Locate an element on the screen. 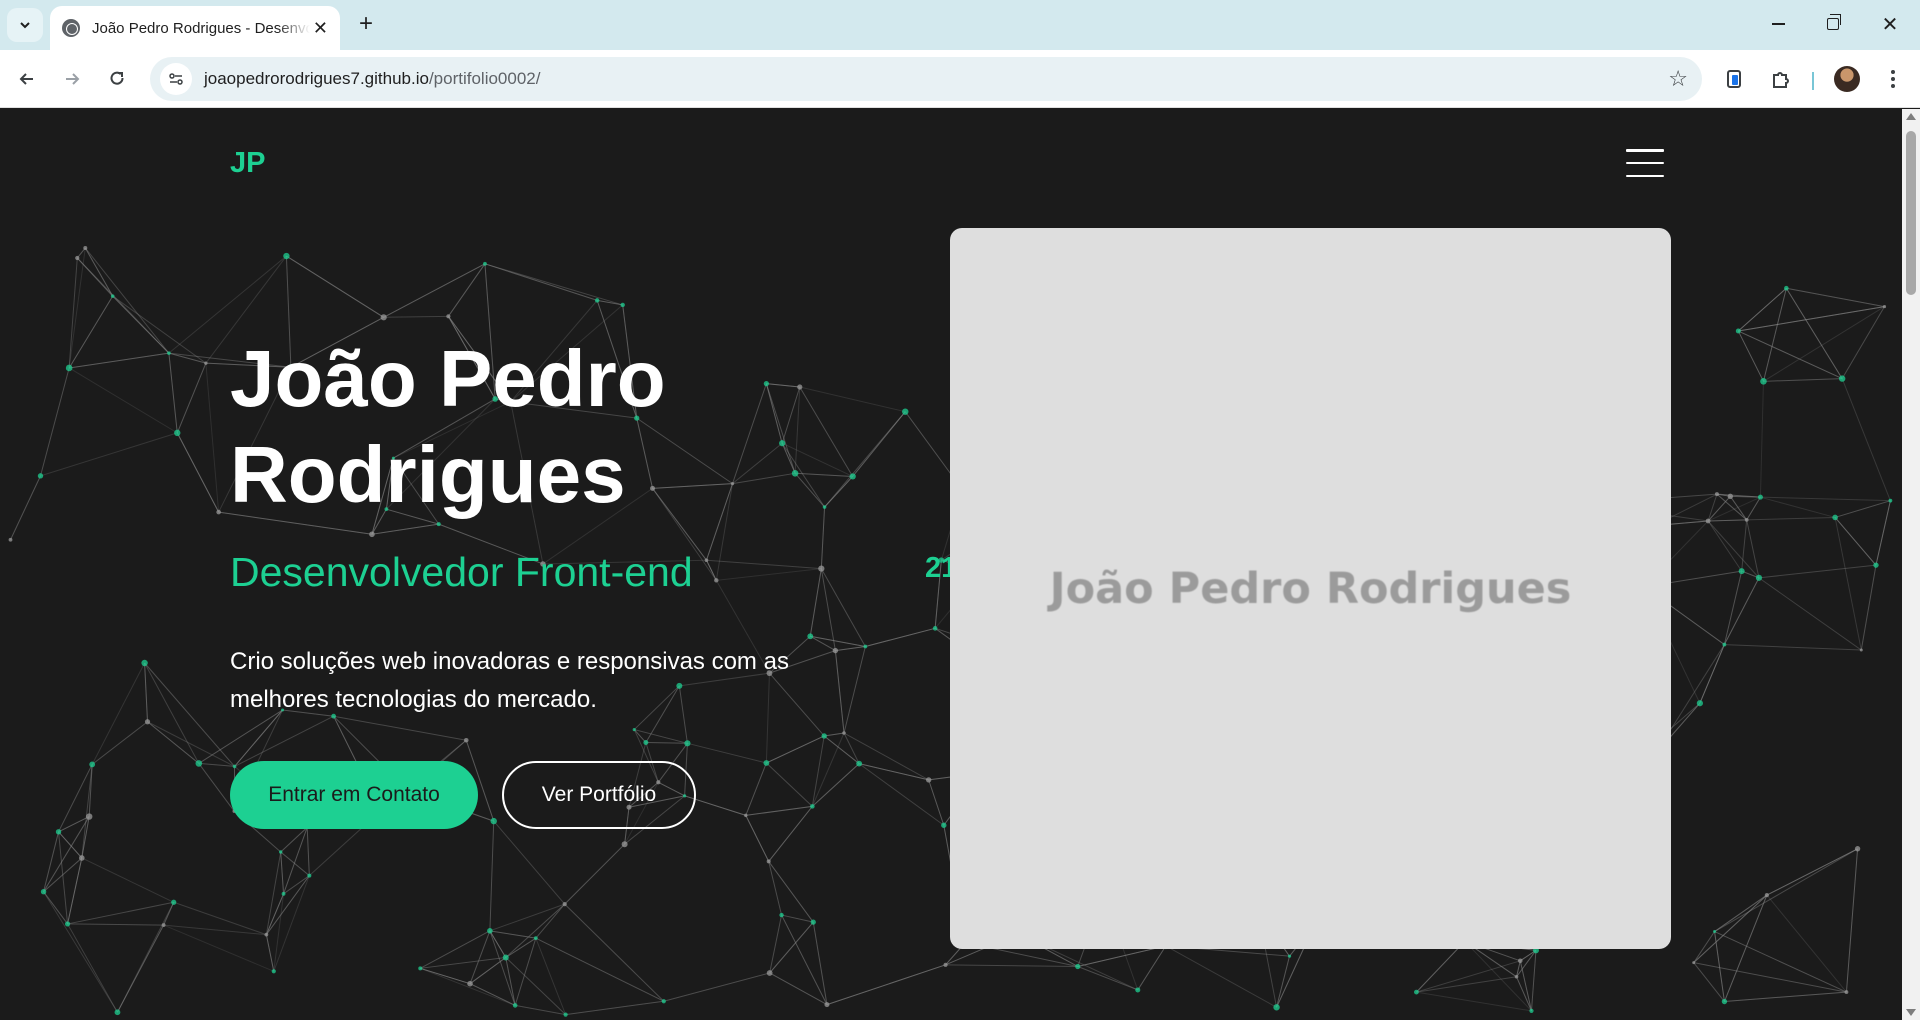 The height and width of the screenshot is (1020, 1920). extension-button is located at coordinates (1734, 79).